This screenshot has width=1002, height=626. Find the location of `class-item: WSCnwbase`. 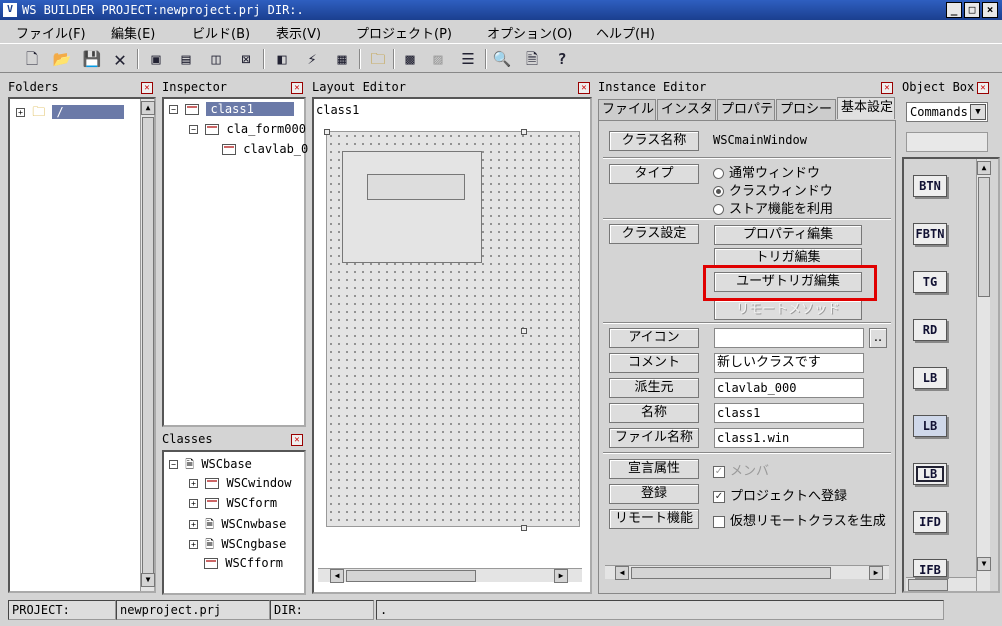

class-item: WSCnwbase is located at coordinates (253, 524).